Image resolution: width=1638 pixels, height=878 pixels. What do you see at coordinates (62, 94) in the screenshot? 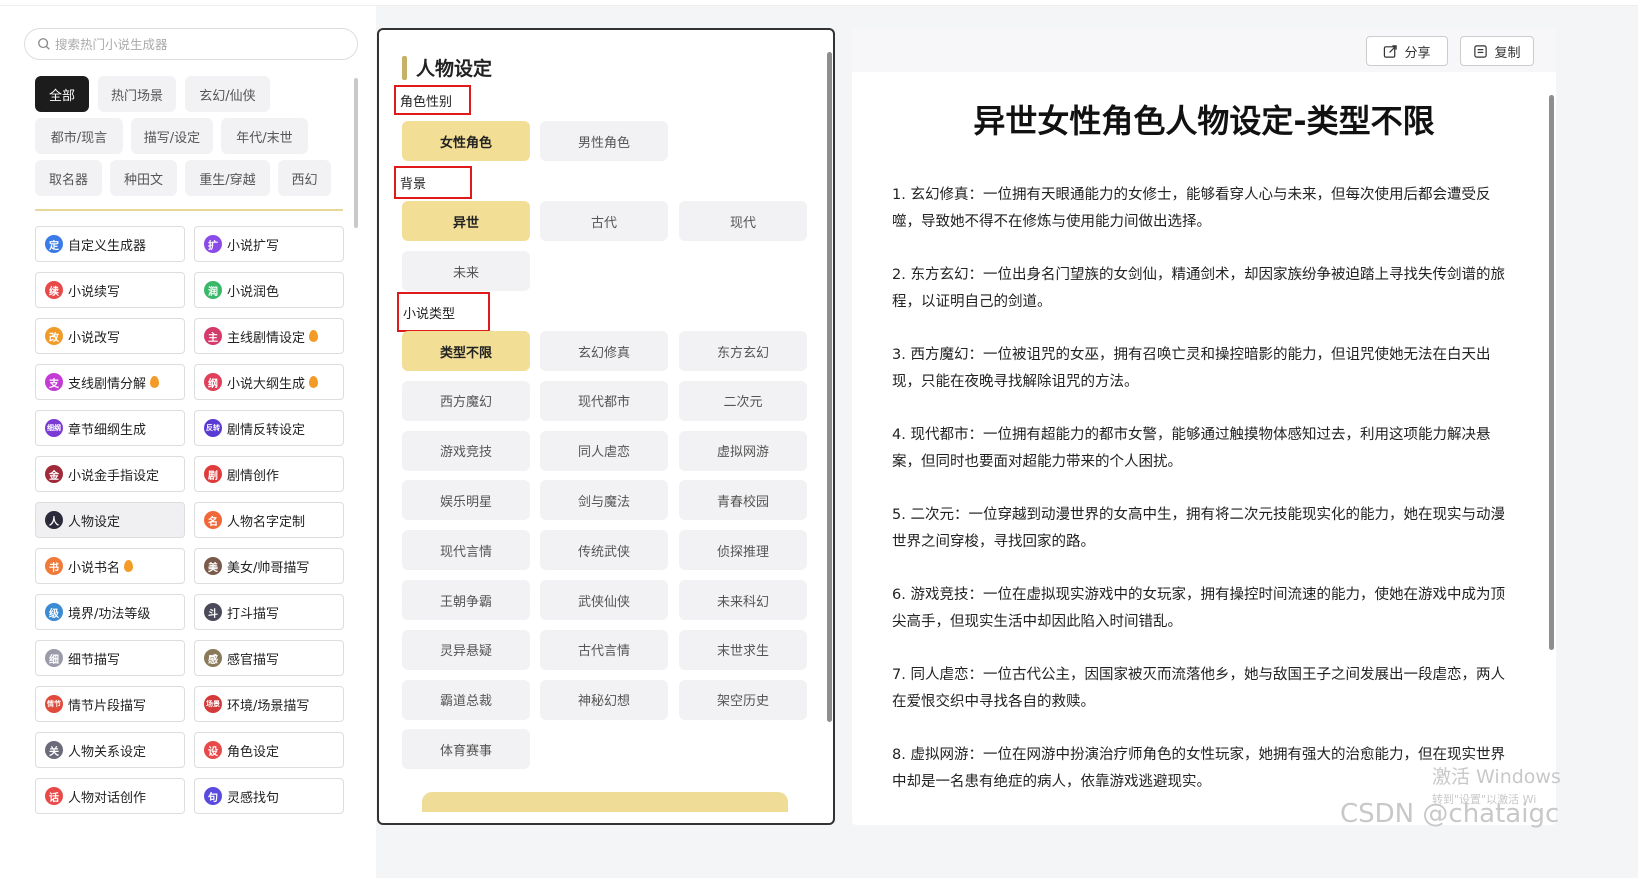
I see `chip-all: 全部` at bounding box center [62, 94].